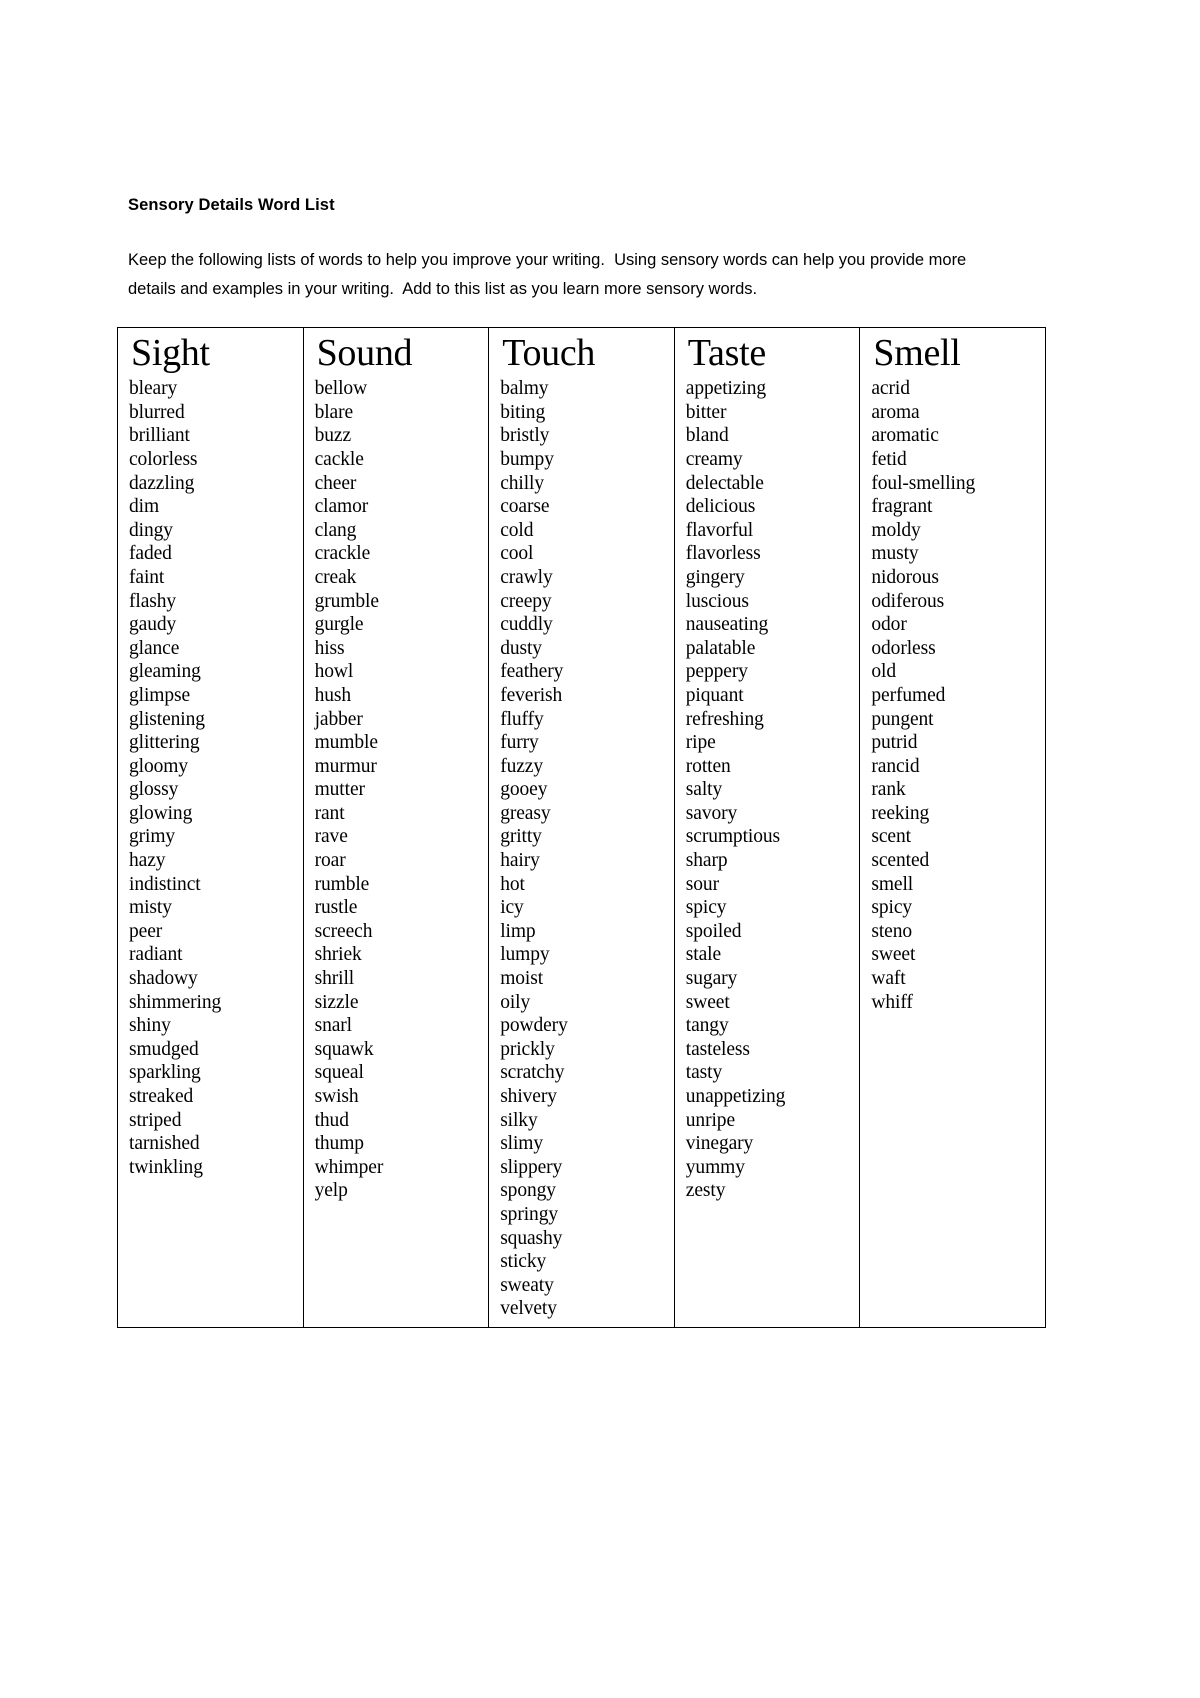 This screenshot has width=1200, height=1698. Describe the element at coordinates (717, 1049) in the screenshot. I see `word-item: tasteless` at that location.